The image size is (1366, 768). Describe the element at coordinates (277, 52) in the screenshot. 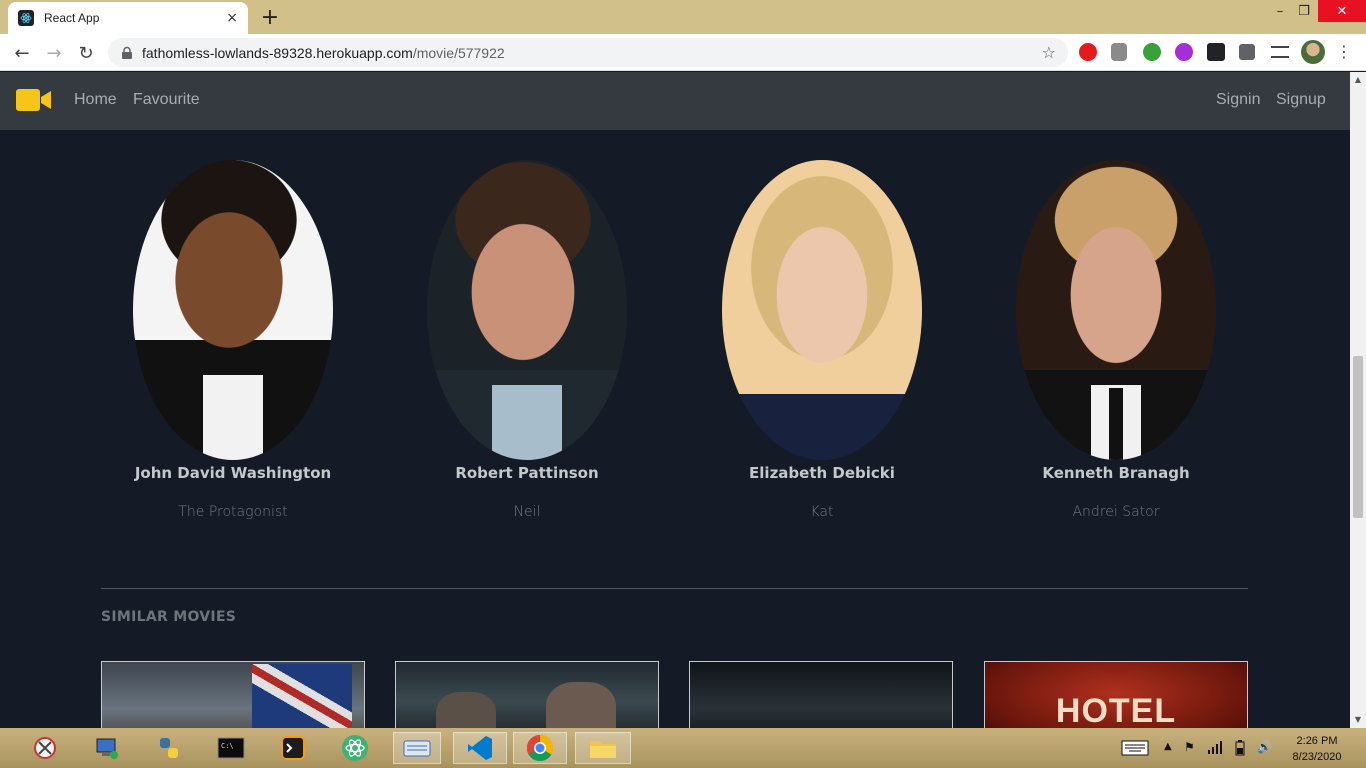

I see `url-host: fathomless-lowlands-89328.herokuapp.com` at that location.